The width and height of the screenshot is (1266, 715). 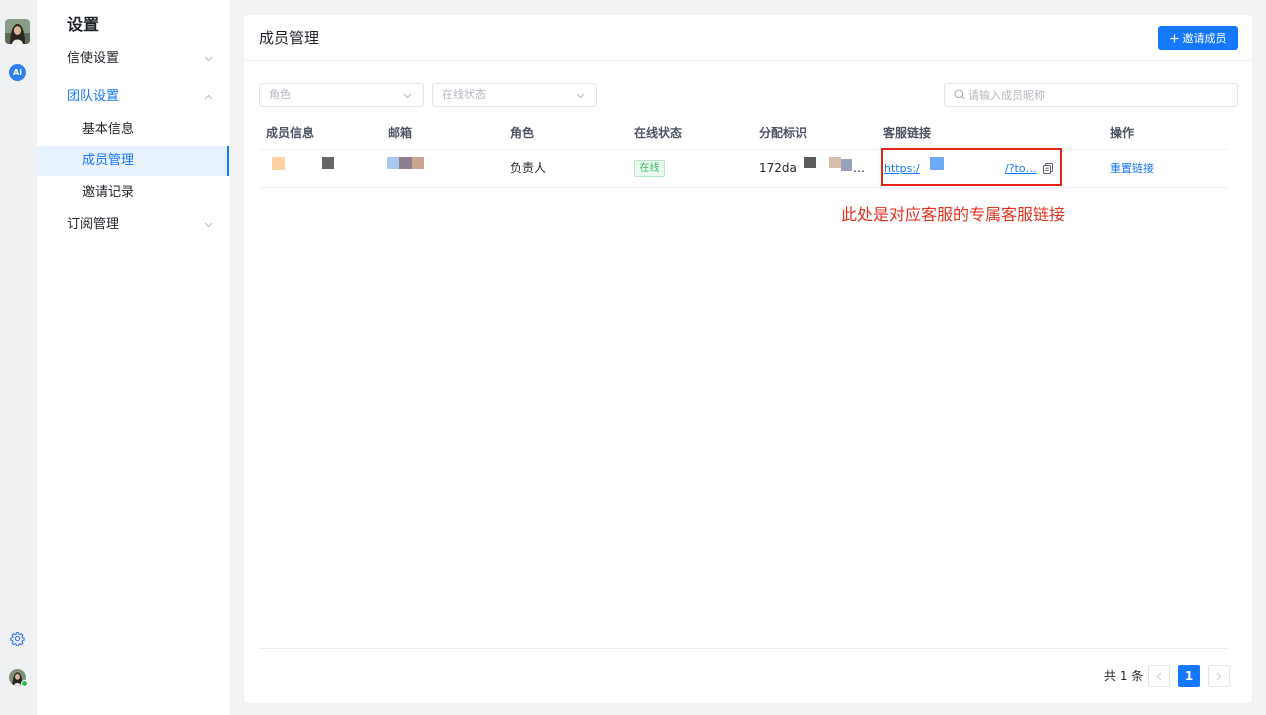 What do you see at coordinates (1132, 168) in the screenshot?
I see `reset-link-button: 重置链接` at bounding box center [1132, 168].